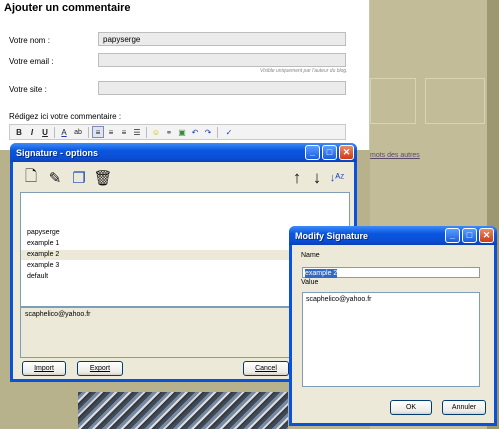  Describe the element at coordinates (57, 152) in the screenshot. I see `window-title: Signature - options` at that location.